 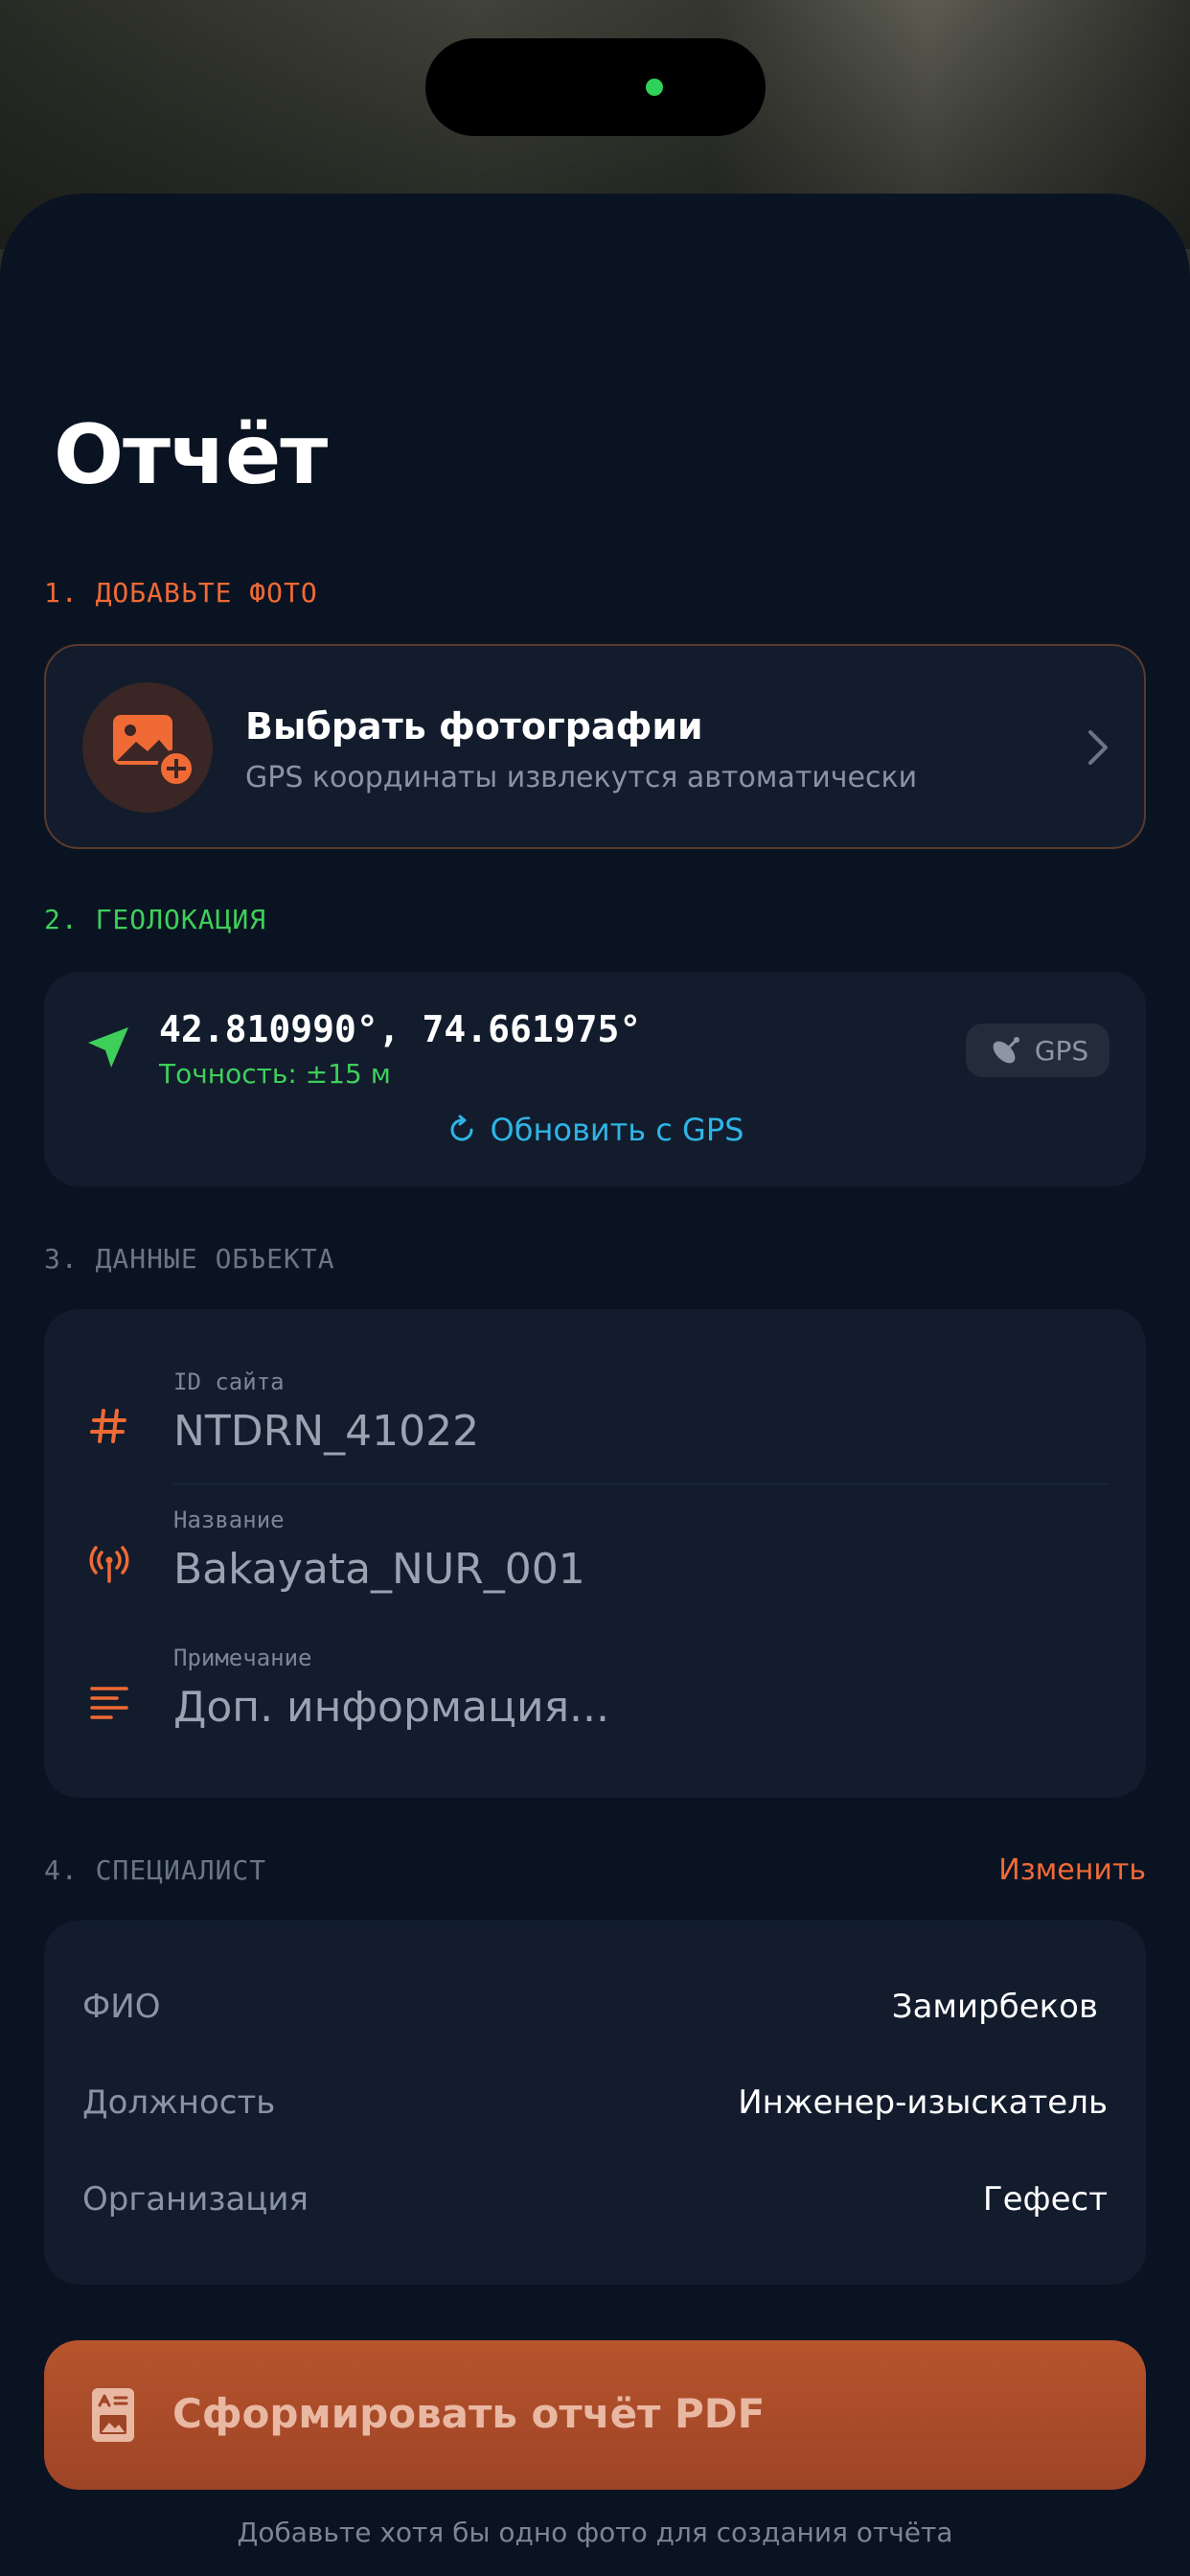 What do you see at coordinates (108, 1047) in the screenshot?
I see `location-arrow-icon` at bounding box center [108, 1047].